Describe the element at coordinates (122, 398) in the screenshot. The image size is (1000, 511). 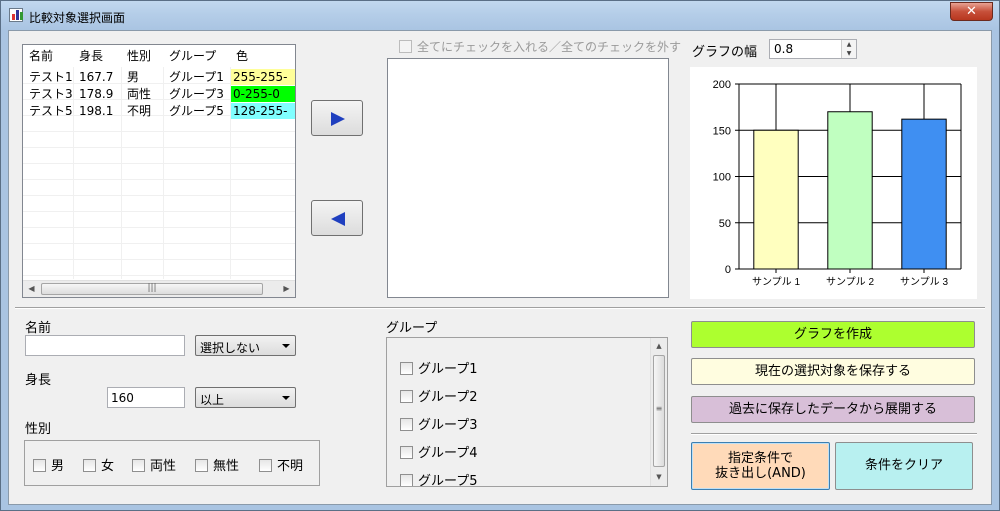
I see `height-input-value: 160` at that location.